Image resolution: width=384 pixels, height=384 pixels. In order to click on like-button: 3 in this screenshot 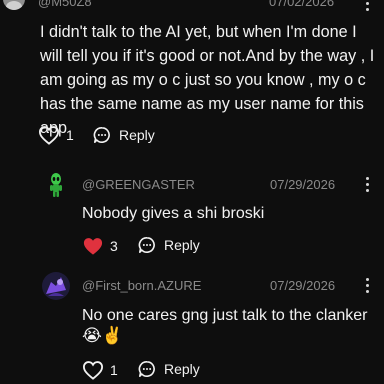, I will do `click(100, 246)`.